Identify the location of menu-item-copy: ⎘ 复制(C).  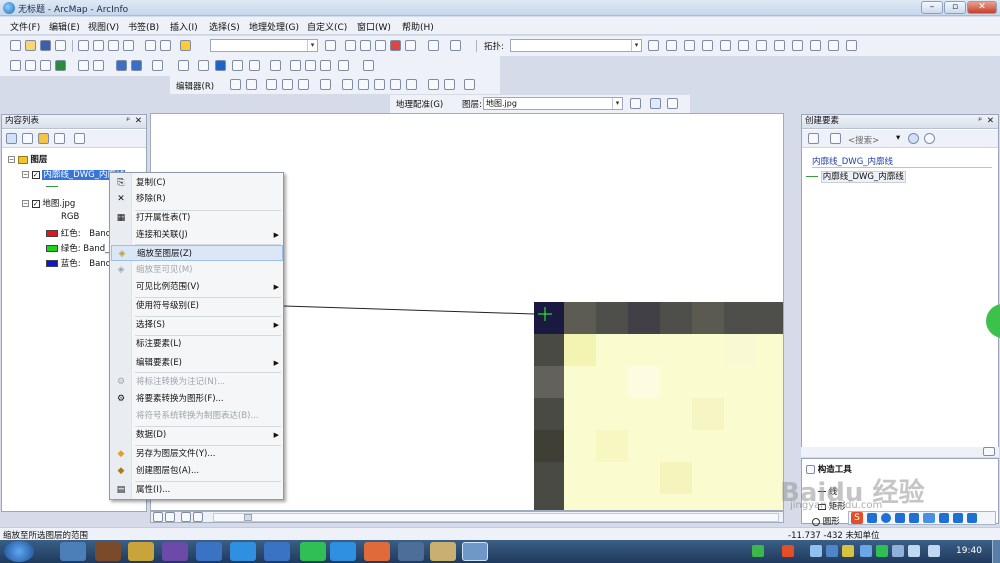
(197, 183).